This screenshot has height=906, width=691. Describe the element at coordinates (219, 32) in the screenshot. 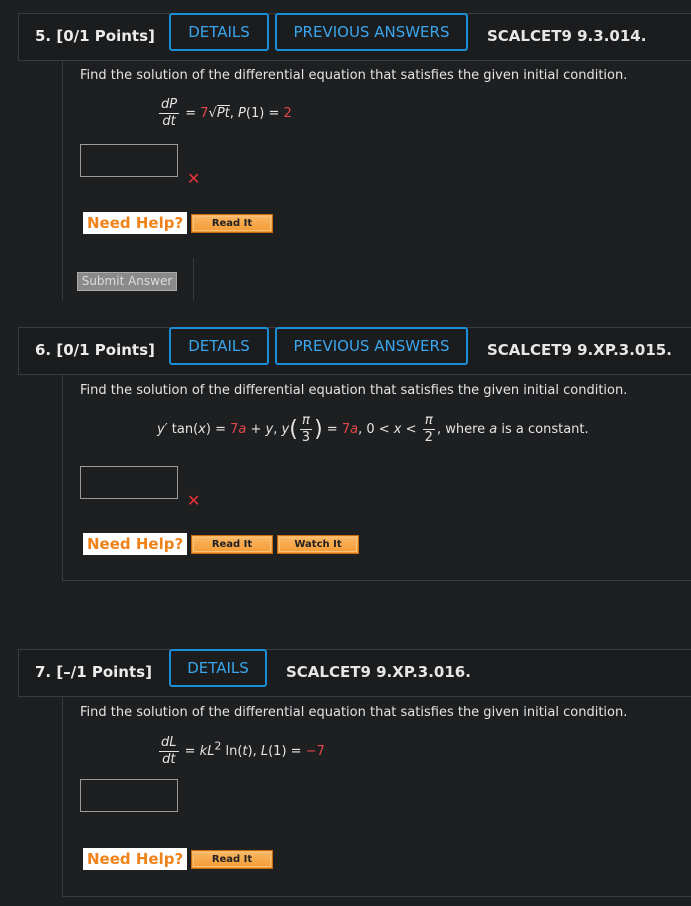

I see `details-button-5: DETAILS` at that location.